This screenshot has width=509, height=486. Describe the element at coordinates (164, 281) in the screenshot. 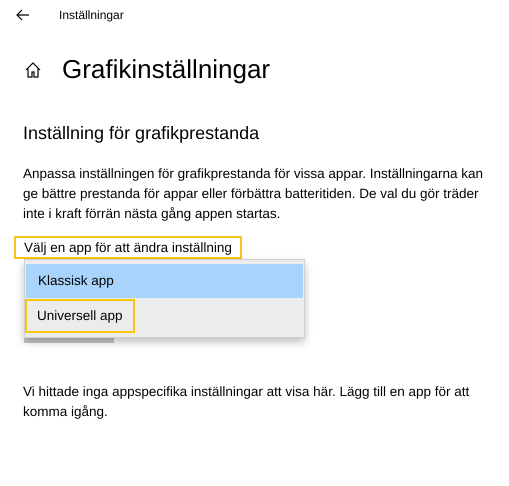

I see `dropdown-option: Klassisk app` at that location.